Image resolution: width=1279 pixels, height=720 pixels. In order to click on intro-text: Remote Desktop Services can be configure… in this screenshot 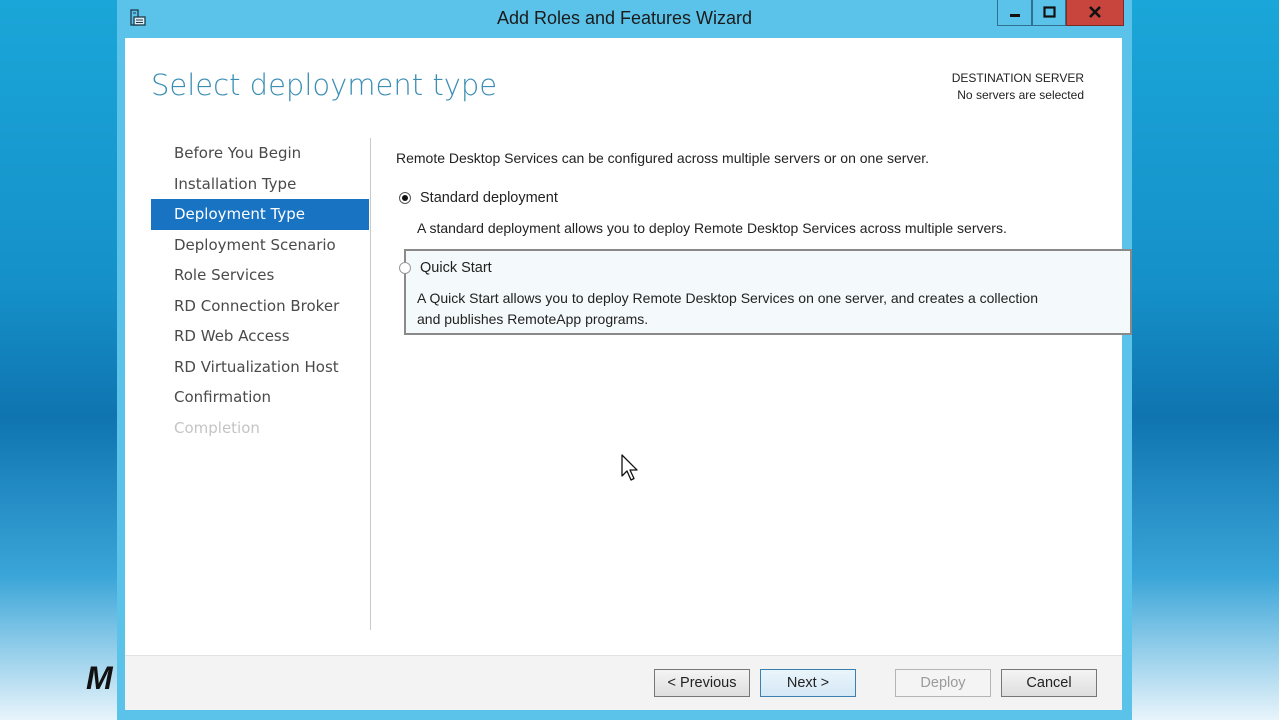, I will do `click(663, 158)`.